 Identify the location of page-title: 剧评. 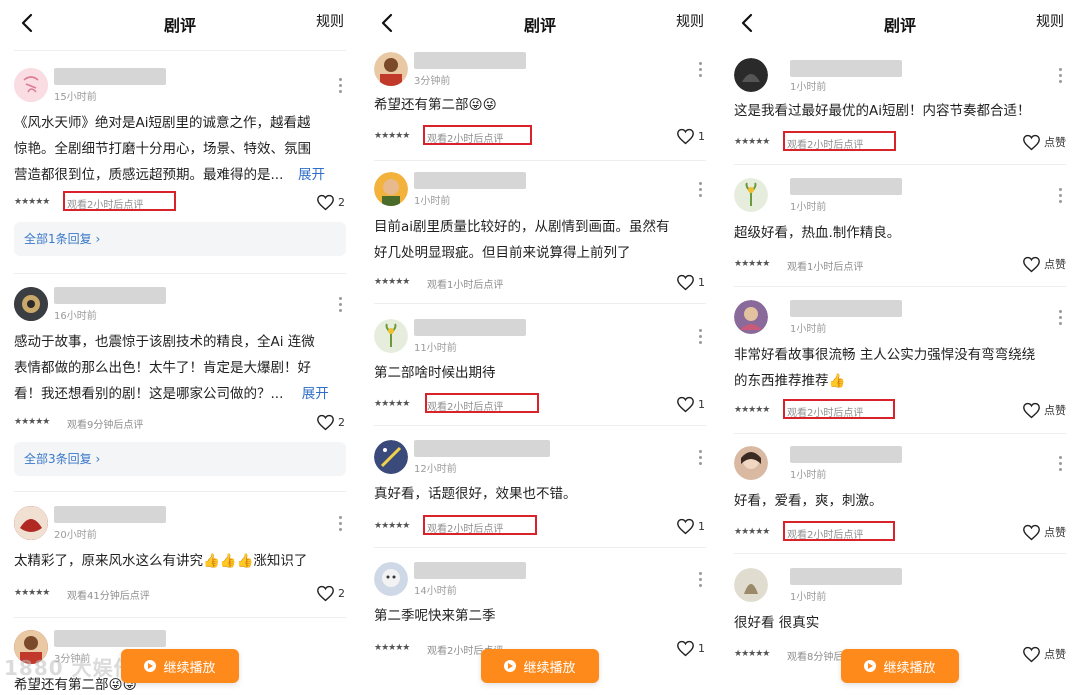
(899, 25).